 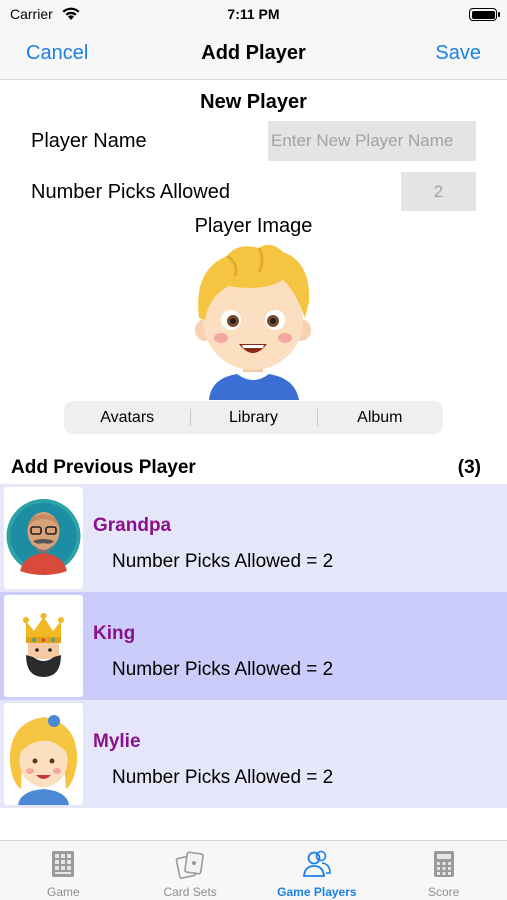 I want to click on previous-players-count: (3), so click(x=469, y=467).